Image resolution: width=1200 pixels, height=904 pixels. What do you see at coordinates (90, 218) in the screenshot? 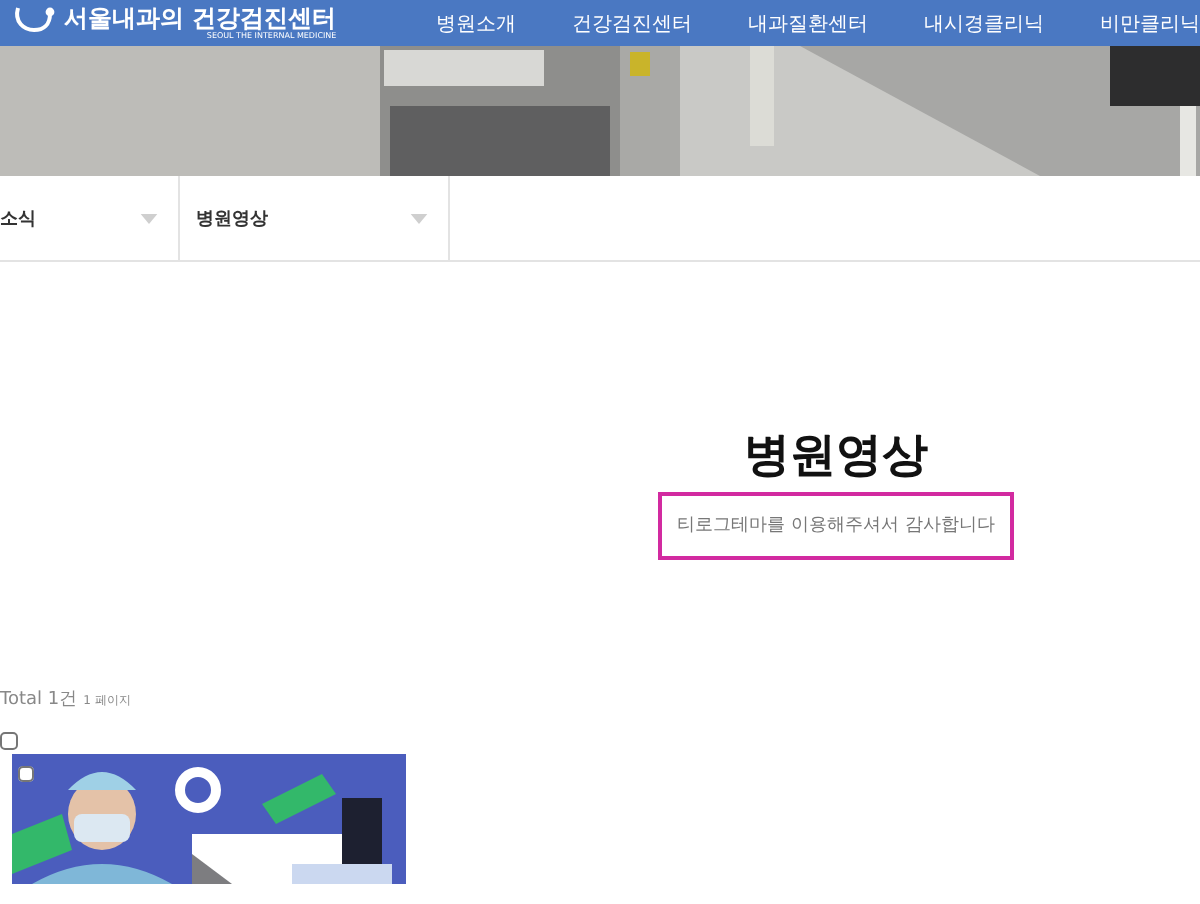
I see `subnav-dropdown: 소식` at bounding box center [90, 218].